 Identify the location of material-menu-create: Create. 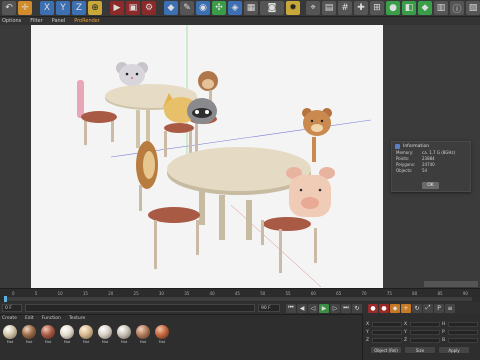
(9, 318).